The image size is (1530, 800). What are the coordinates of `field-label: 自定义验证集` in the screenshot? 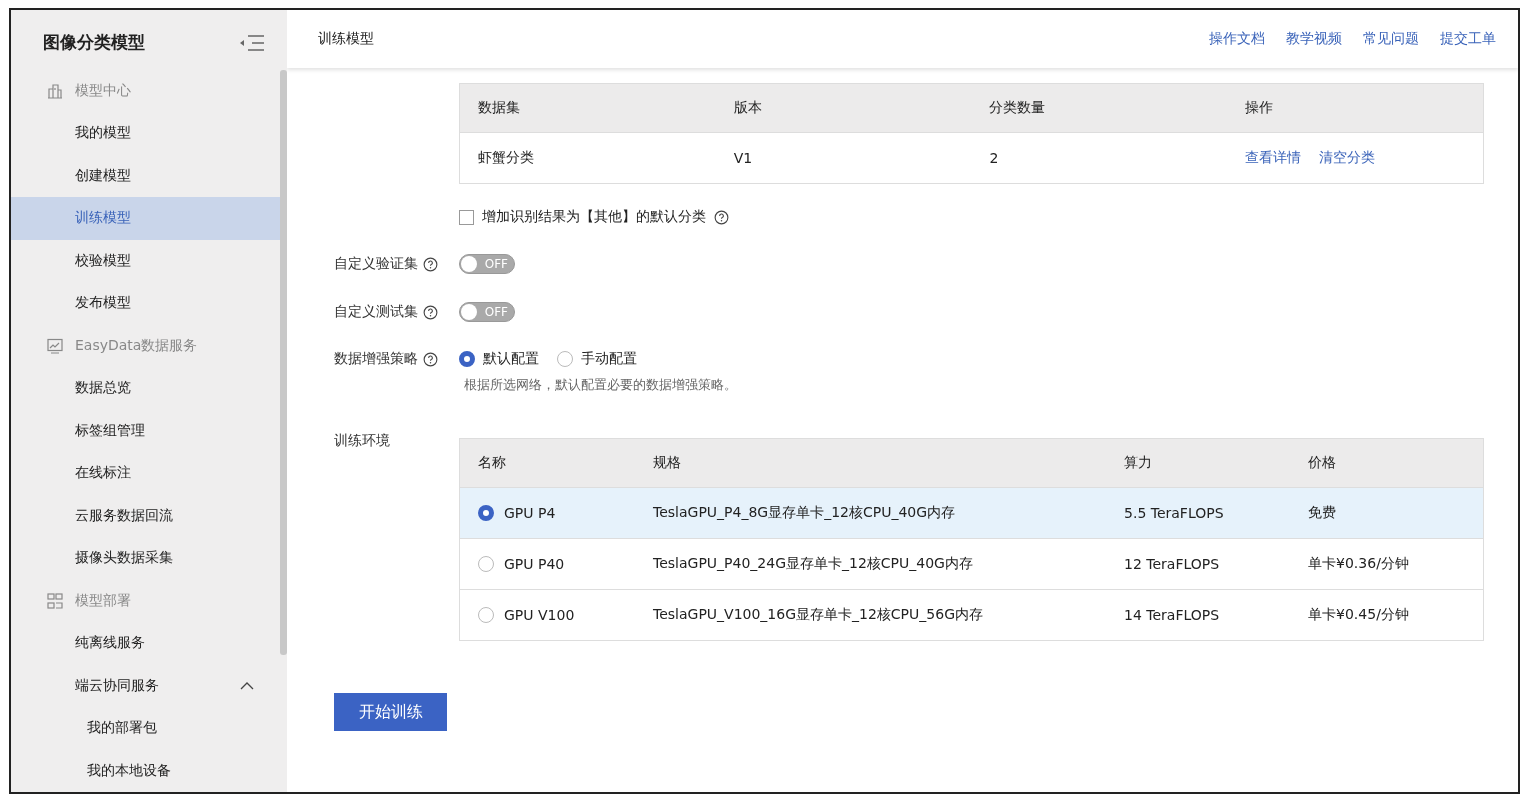 It's located at (376, 264).